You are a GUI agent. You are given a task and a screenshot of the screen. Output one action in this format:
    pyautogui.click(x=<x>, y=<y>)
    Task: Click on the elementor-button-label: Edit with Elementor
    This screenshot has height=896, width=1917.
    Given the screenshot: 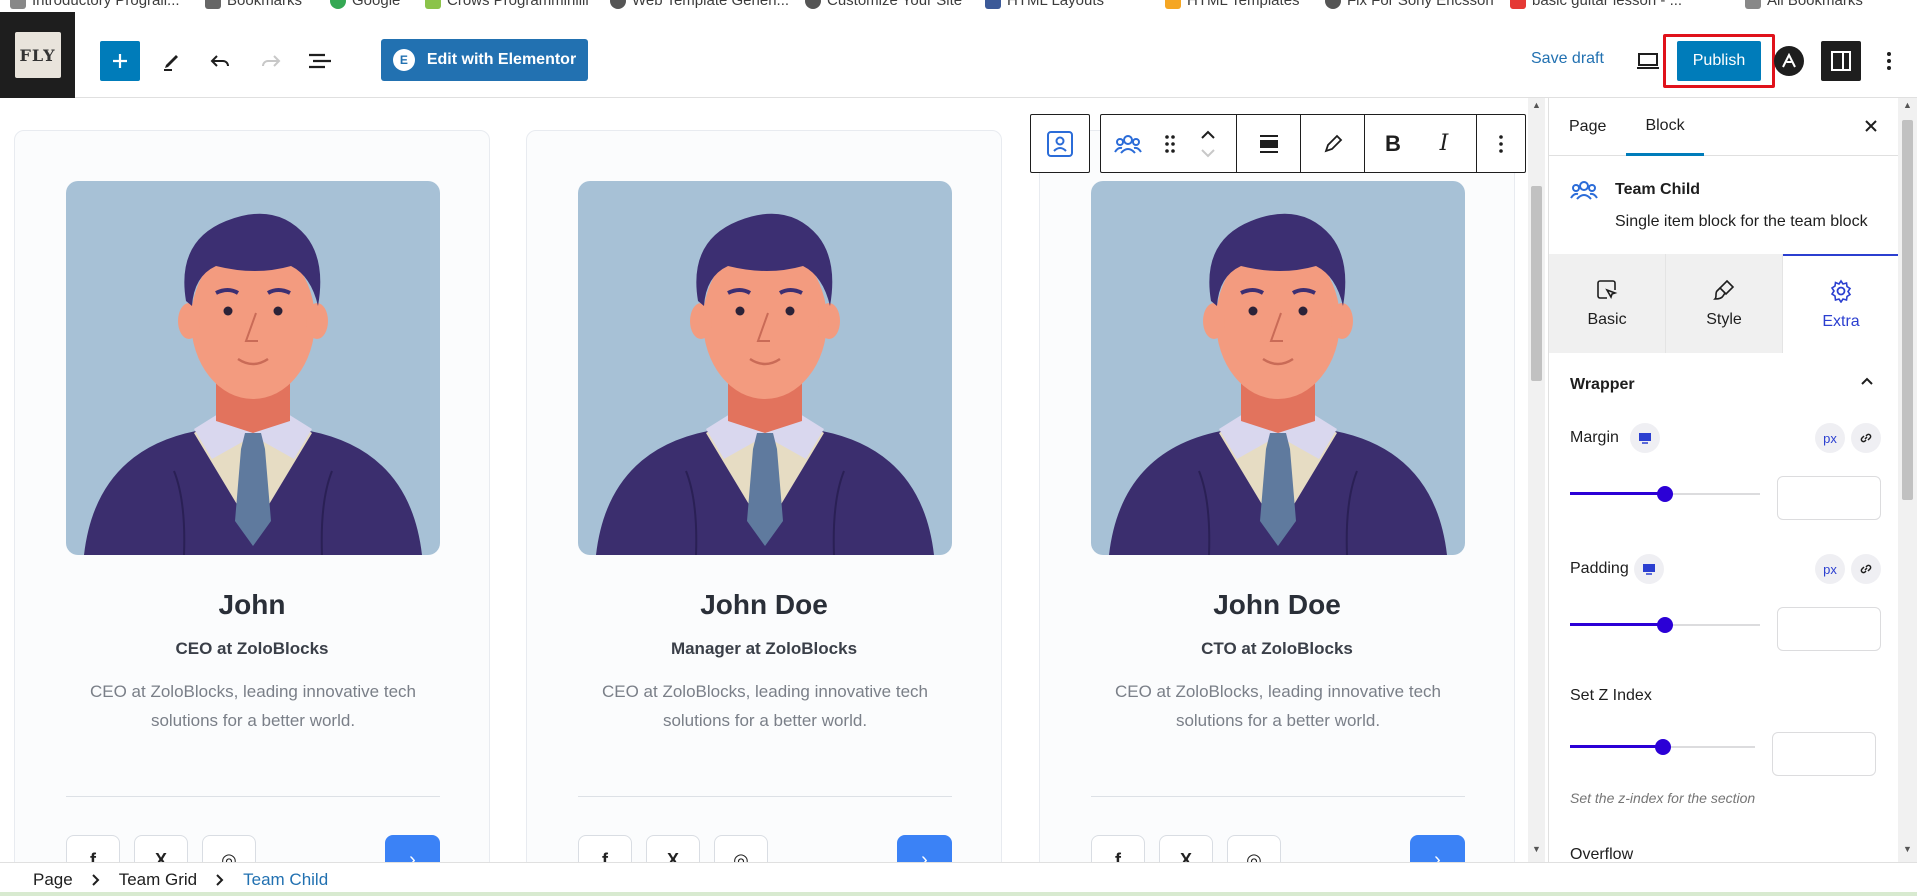 What is the action you would take?
    pyautogui.click(x=501, y=59)
    